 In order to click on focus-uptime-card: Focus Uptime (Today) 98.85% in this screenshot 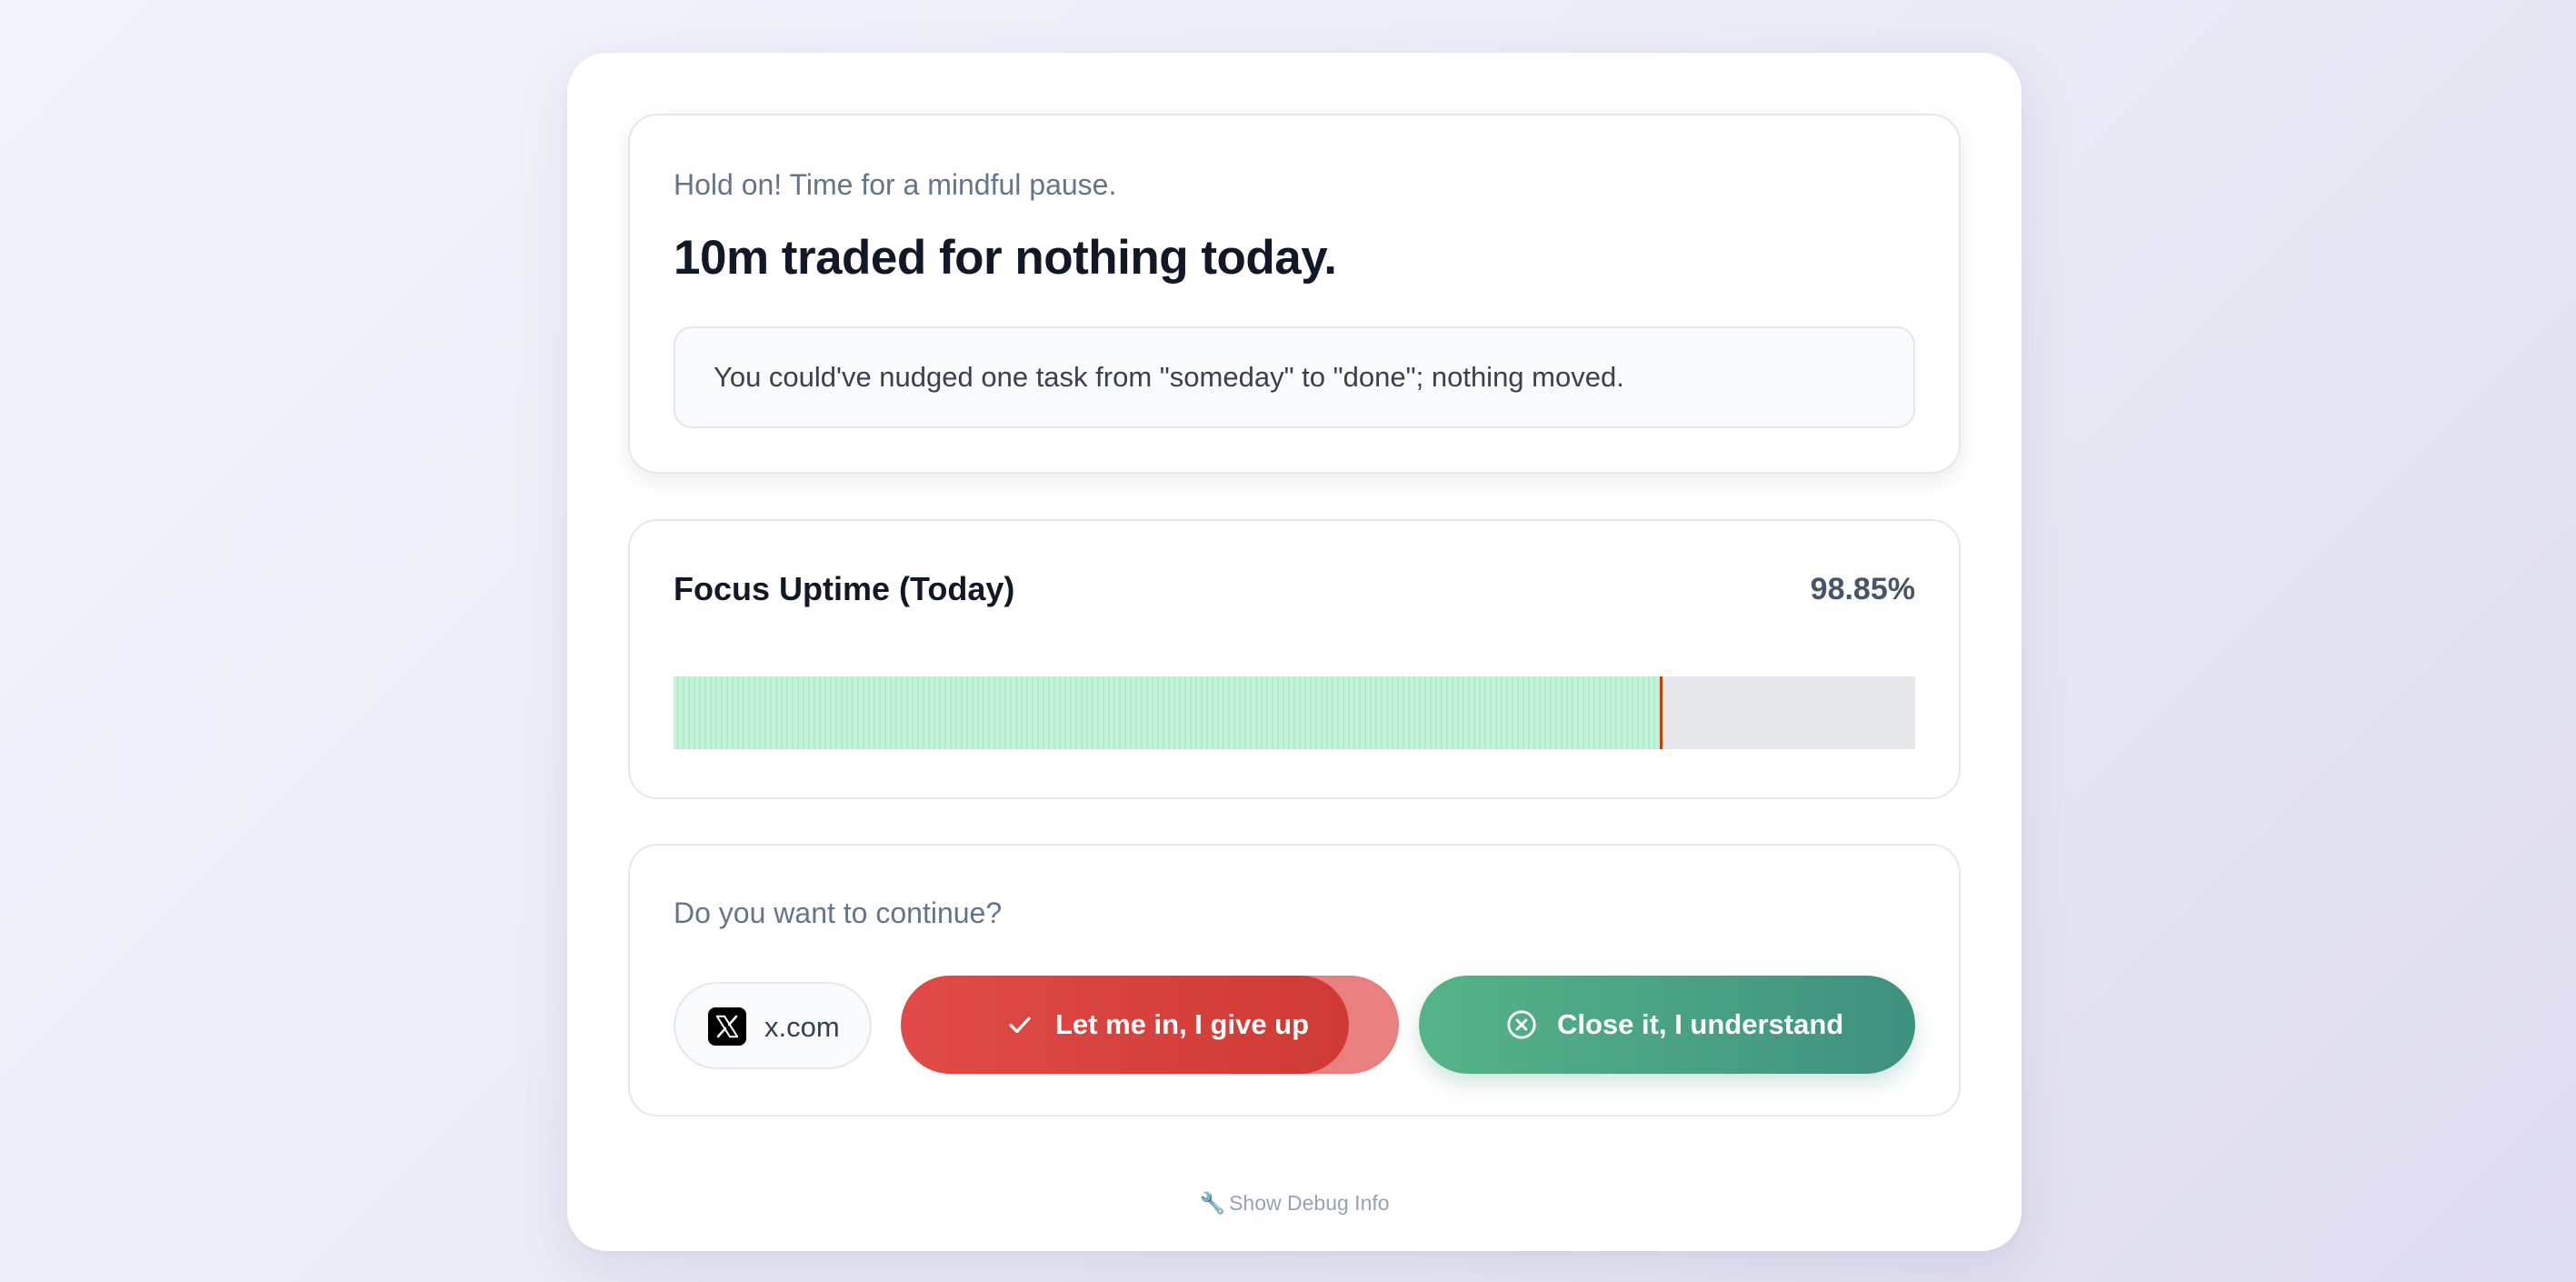, I will do `click(1294, 659)`.